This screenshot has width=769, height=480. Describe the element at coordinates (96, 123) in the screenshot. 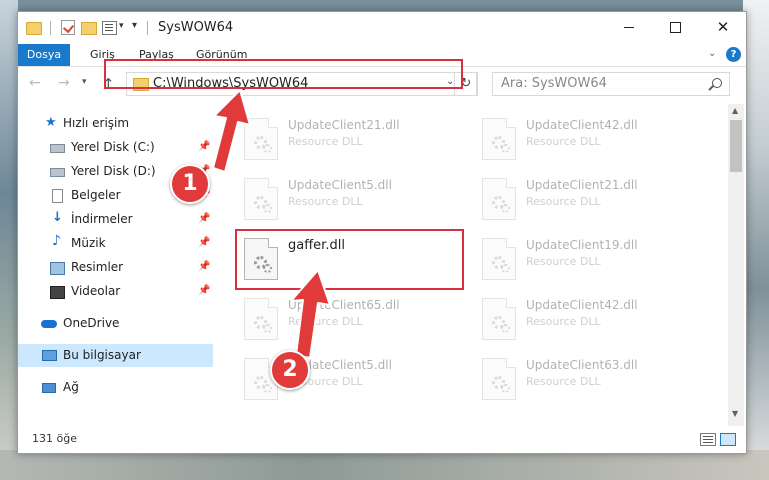

I see `sidebar-item-label: Hızlı erişim` at that location.